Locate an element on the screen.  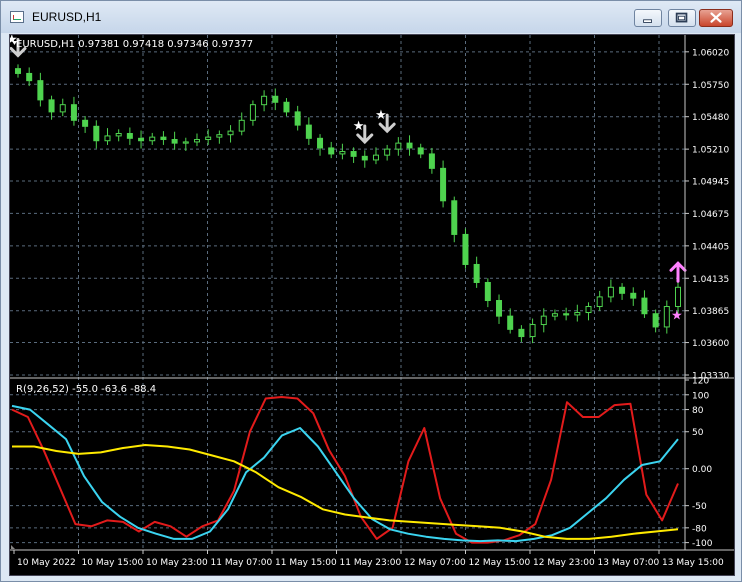
indicator-axis-label: 50 is located at coordinates (698, 433).